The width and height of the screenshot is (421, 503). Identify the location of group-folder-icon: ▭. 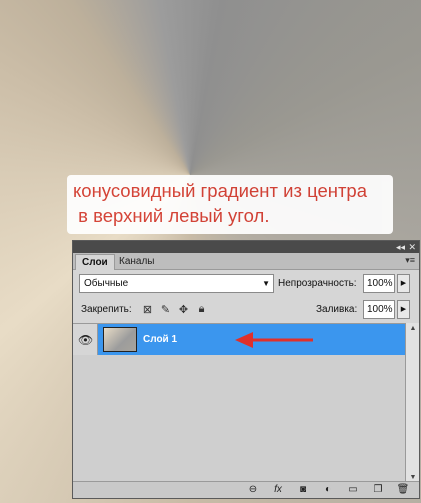
(353, 490).